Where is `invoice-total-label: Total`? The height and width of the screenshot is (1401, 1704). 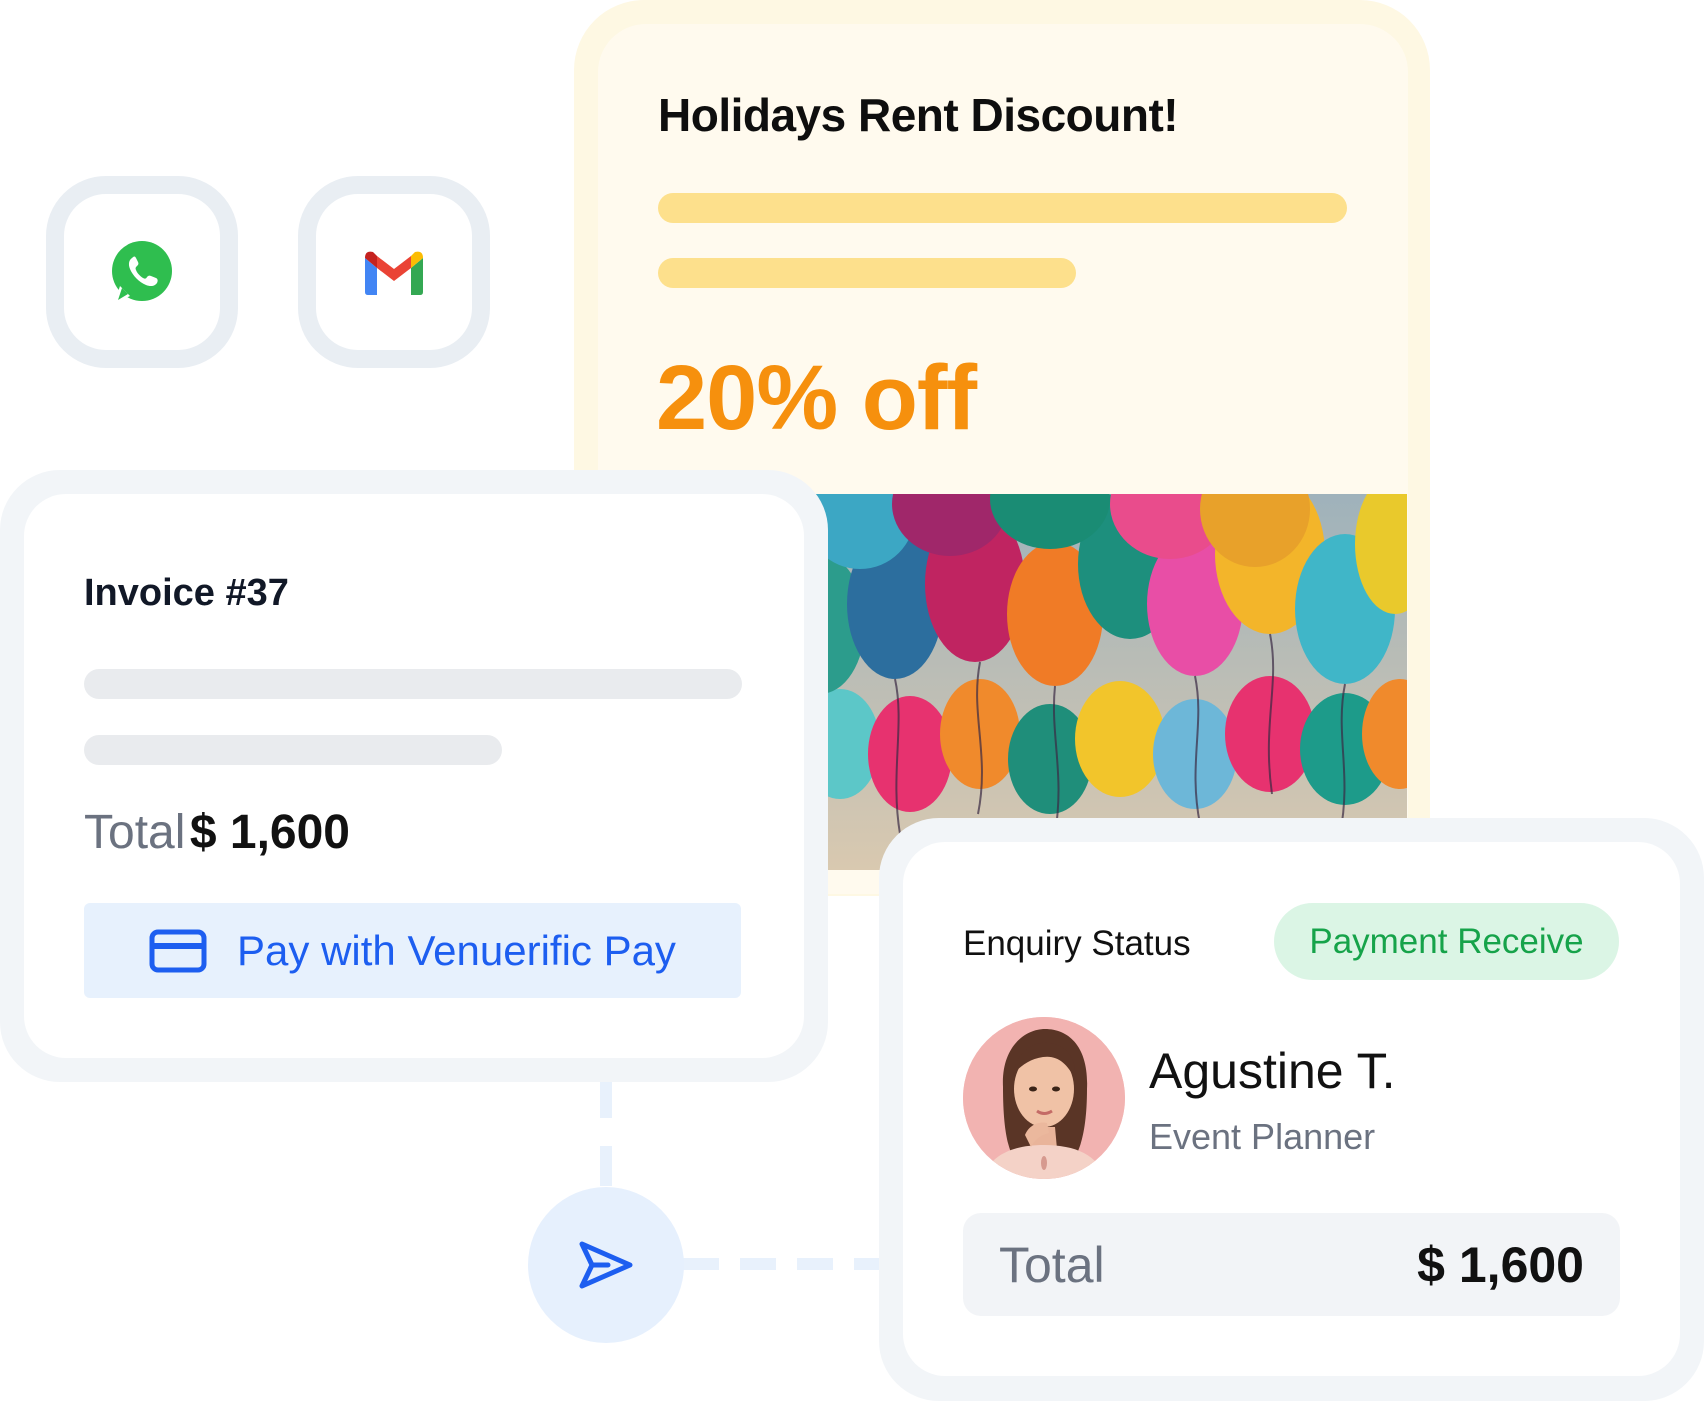
invoice-total-label: Total is located at coordinates (135, 832).